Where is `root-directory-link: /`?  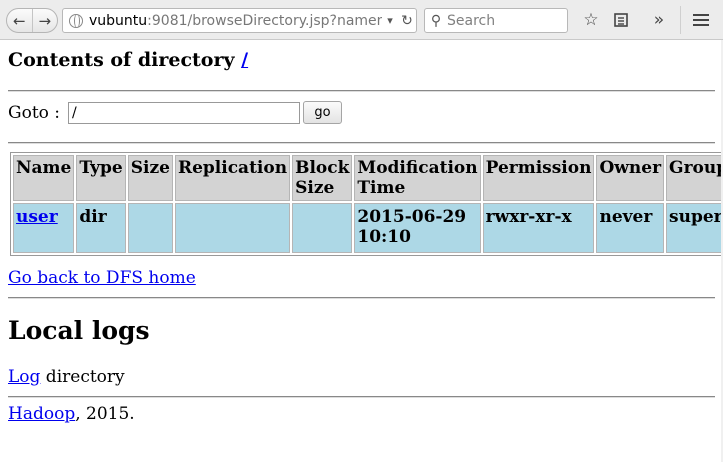
root-directory-link: / is located at coordinates (244, 60).